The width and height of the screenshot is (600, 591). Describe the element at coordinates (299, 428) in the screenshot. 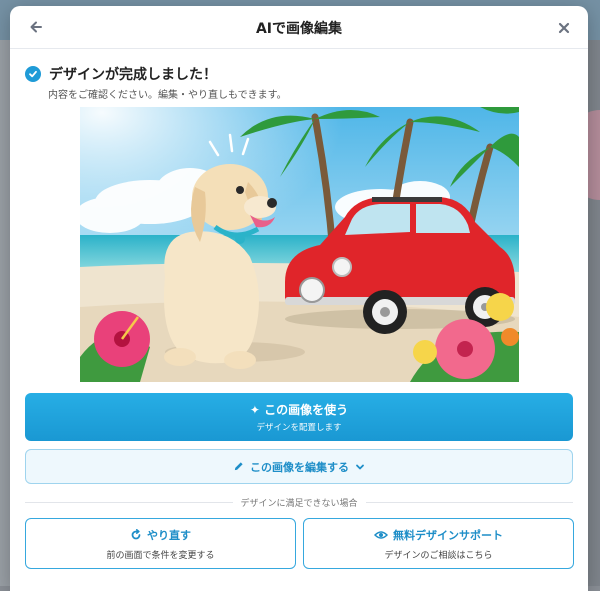

I see `use-image-sublabel: デザインを配置します` at that location.